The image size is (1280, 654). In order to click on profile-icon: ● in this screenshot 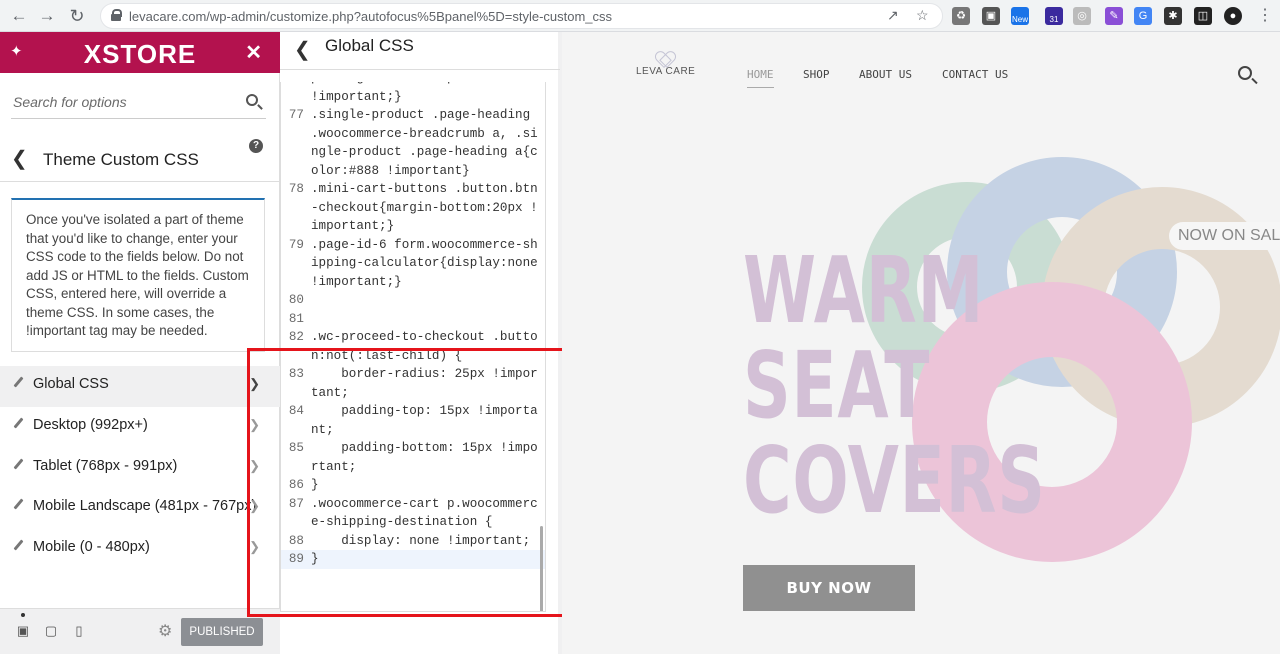, I will do `click(1233, 16)`.